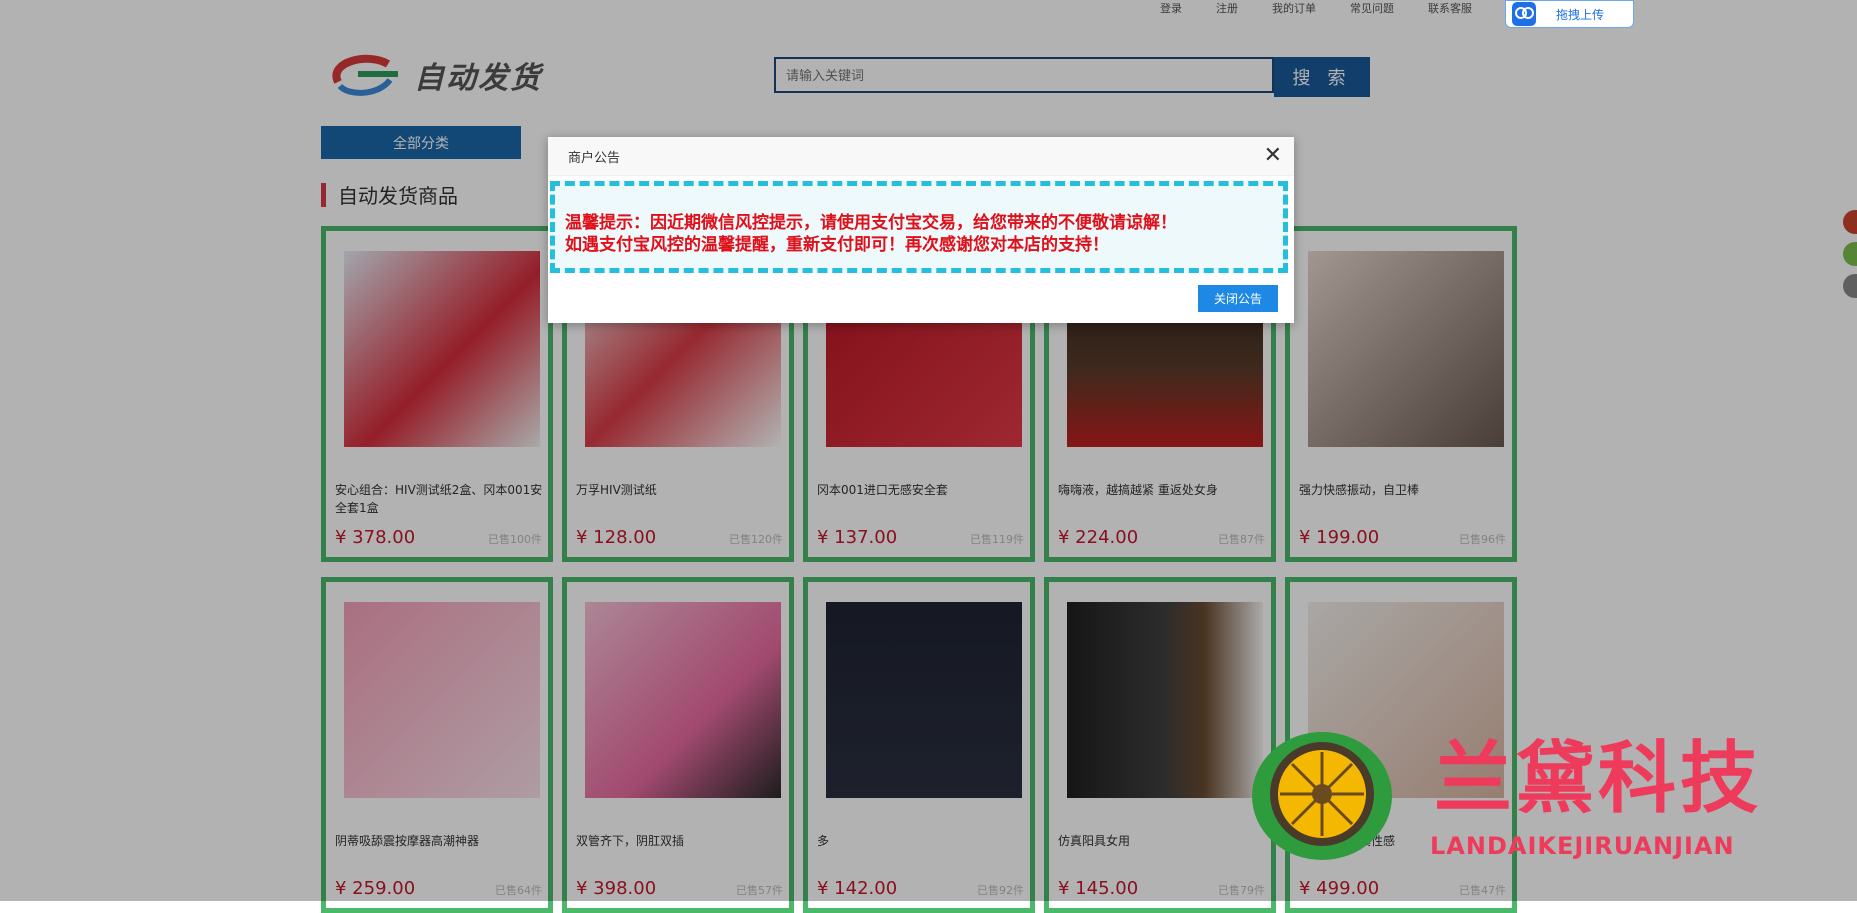 This screenshot has width=1857, height=913. Describe the element at coordinates (1524, 14) in the screenshot. I see `cloud-upload-icon` at that location.